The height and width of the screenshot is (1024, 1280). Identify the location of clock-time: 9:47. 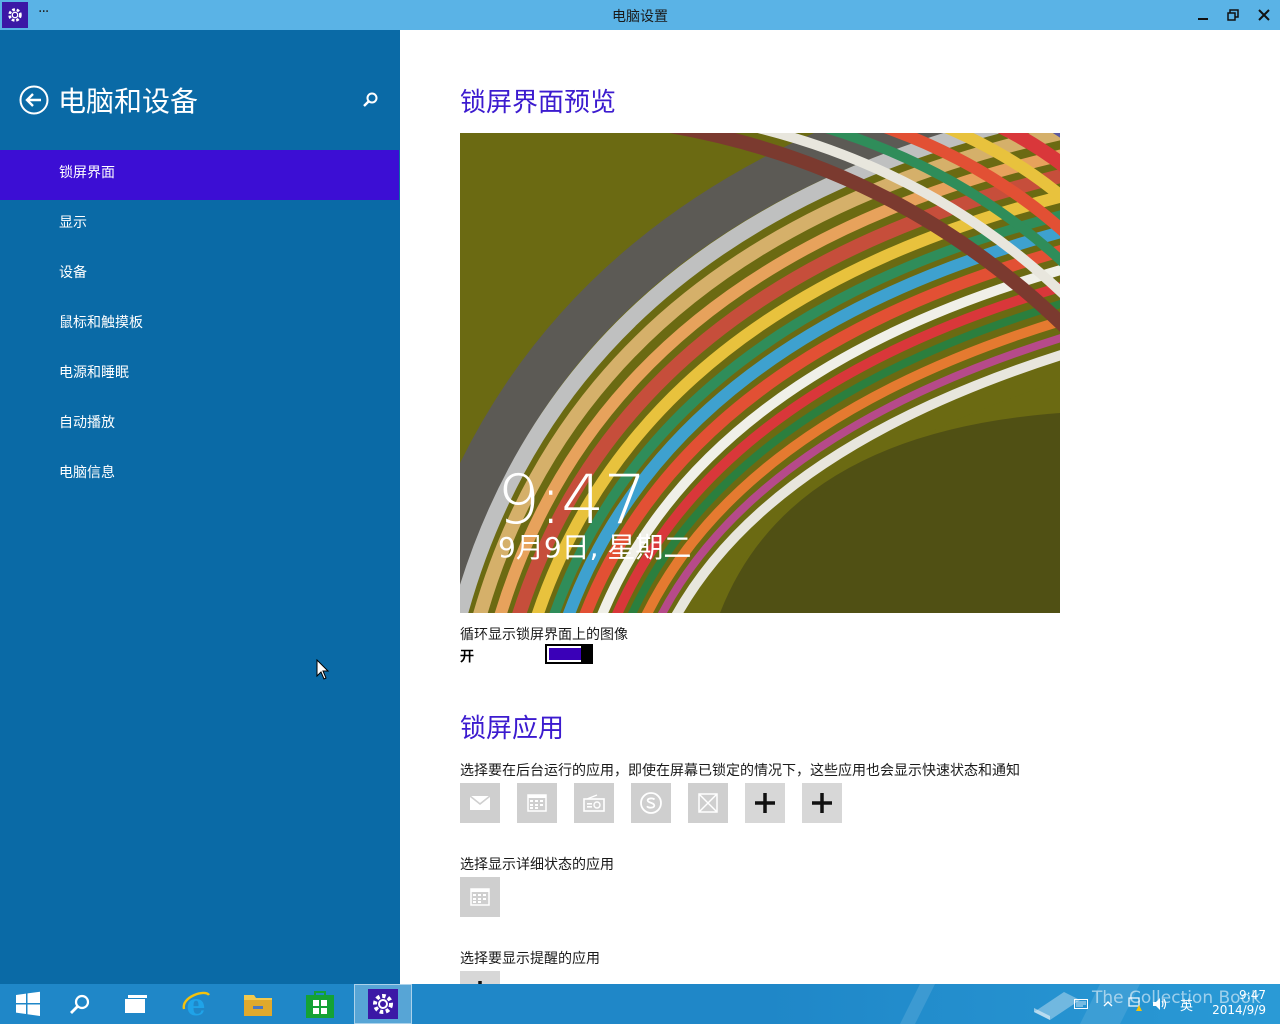
(1252, 995).